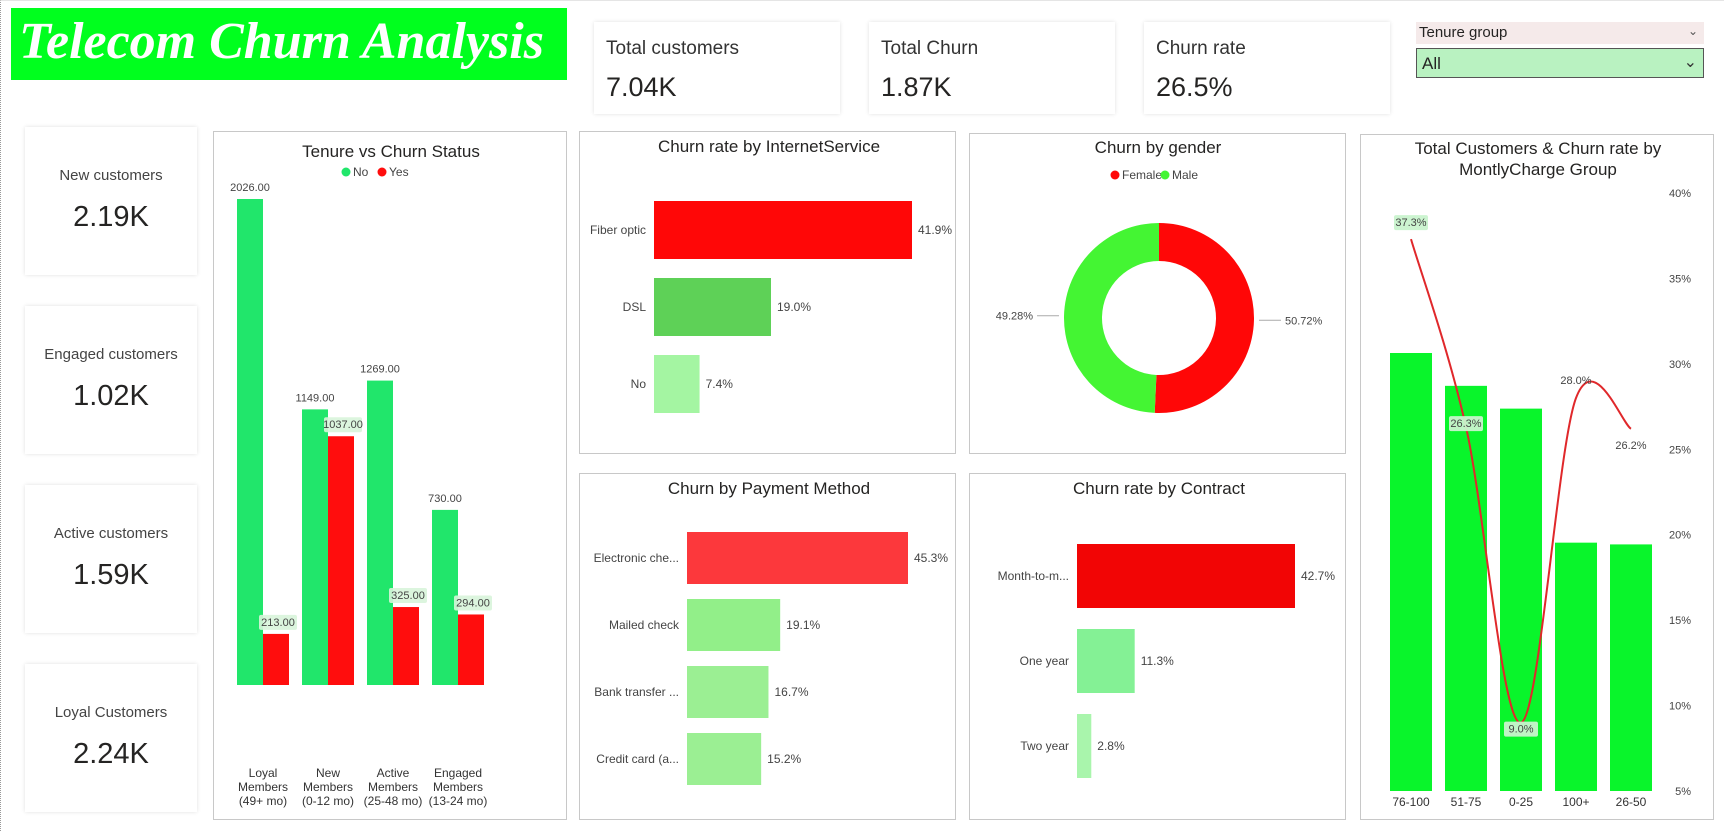 The height and width of the screenshot is (831, 1724). Describe the element at coordinates (1560, 33) in the screenshot. I see `slicer-header: Tenure group ⌄` at that location.